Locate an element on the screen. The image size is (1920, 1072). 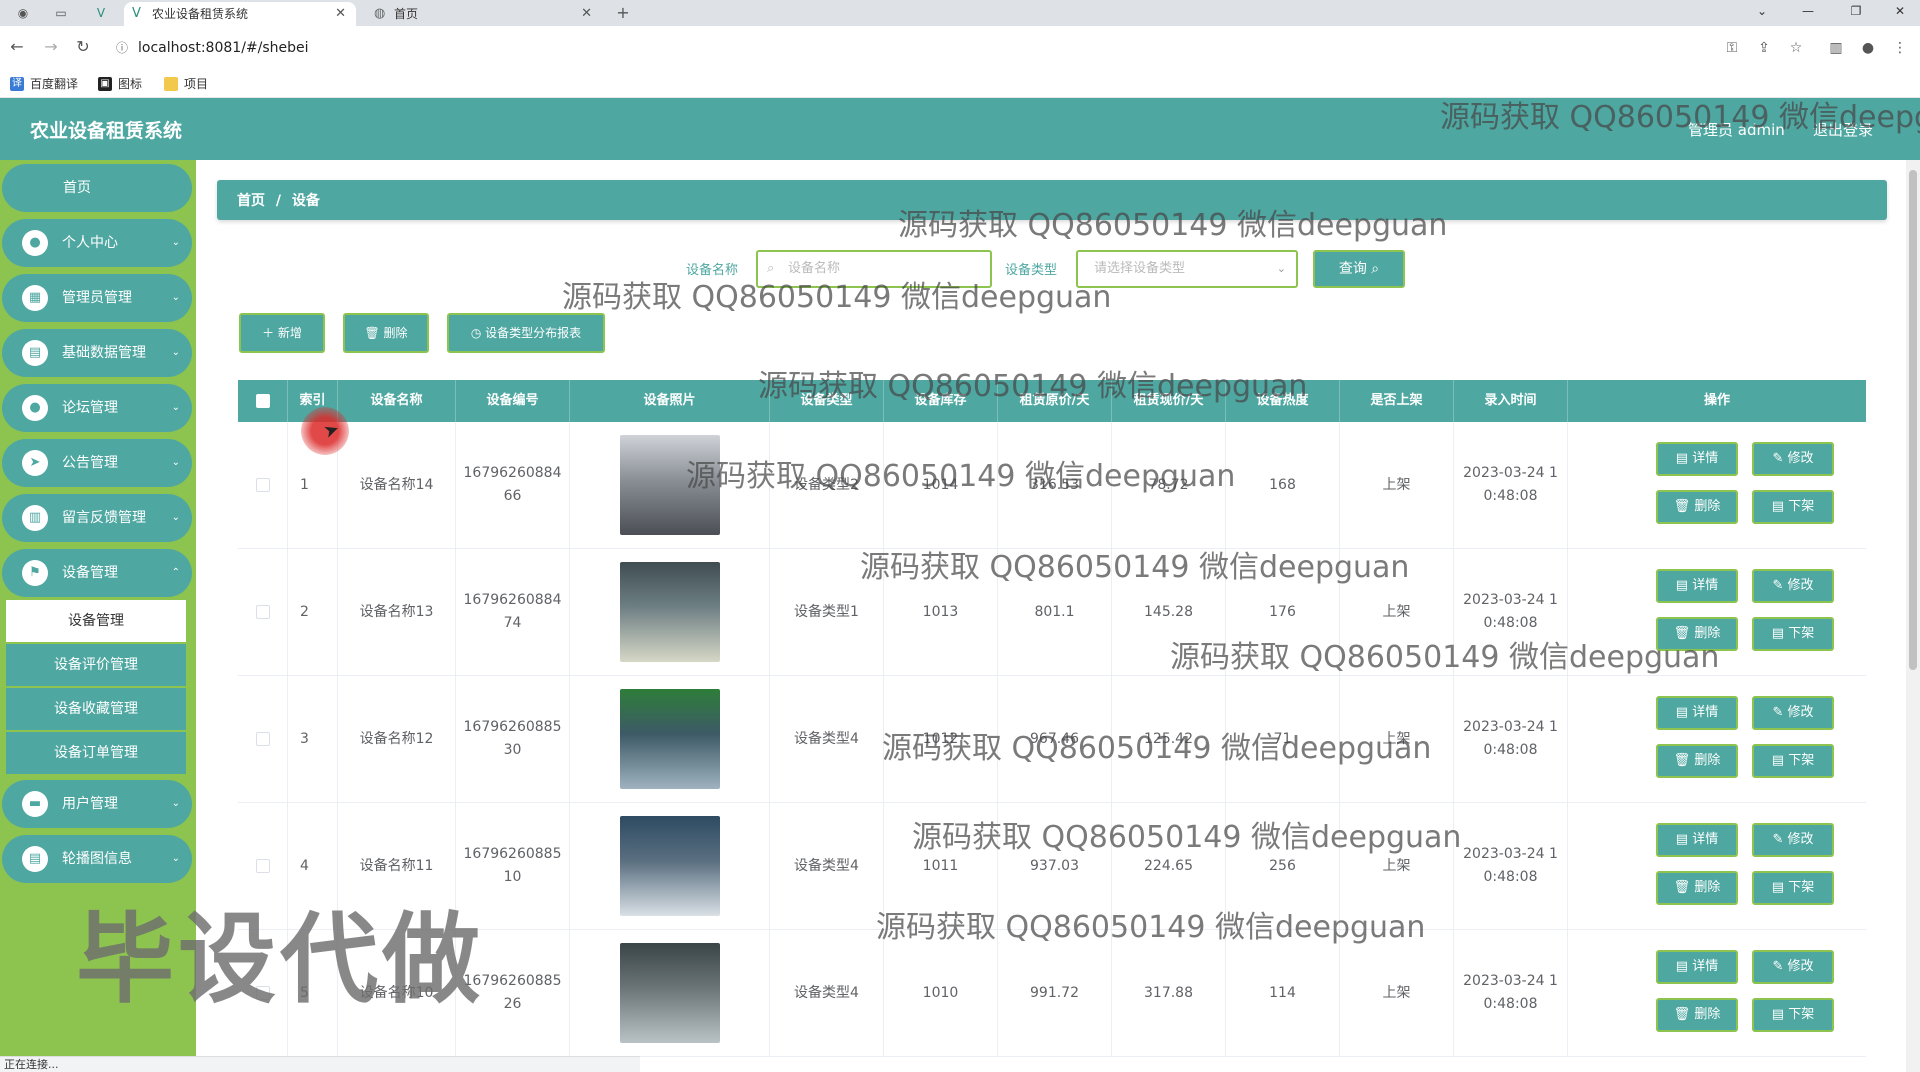
row-select-cell is located at coordinates (263, 612).